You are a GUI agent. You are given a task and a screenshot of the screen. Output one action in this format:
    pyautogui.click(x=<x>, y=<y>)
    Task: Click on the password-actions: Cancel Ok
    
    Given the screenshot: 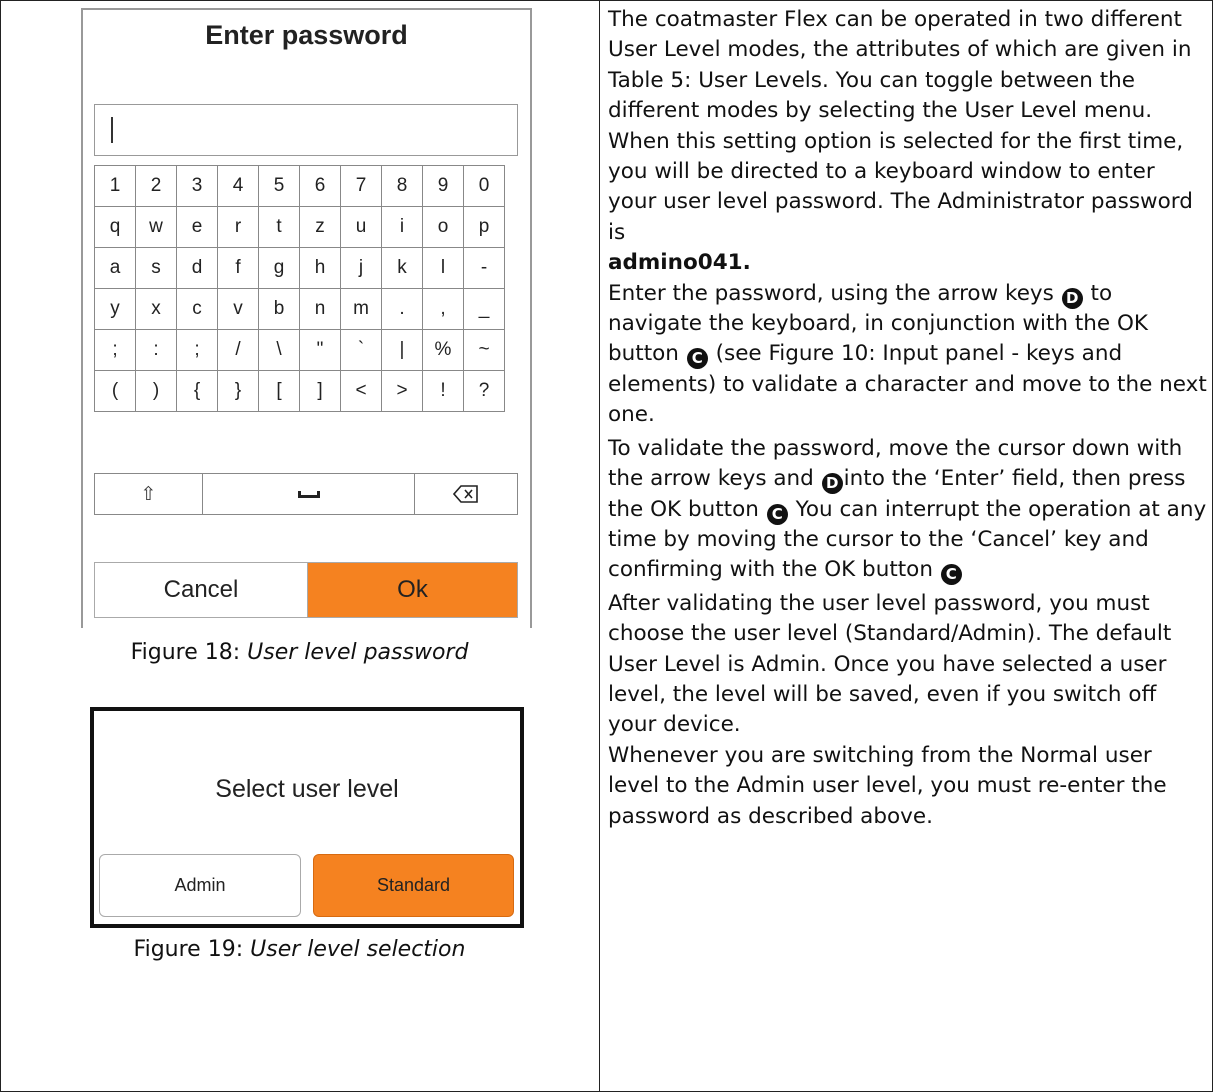 What is the action you would take?
    pyautogui.click(x=306, y=590)
    